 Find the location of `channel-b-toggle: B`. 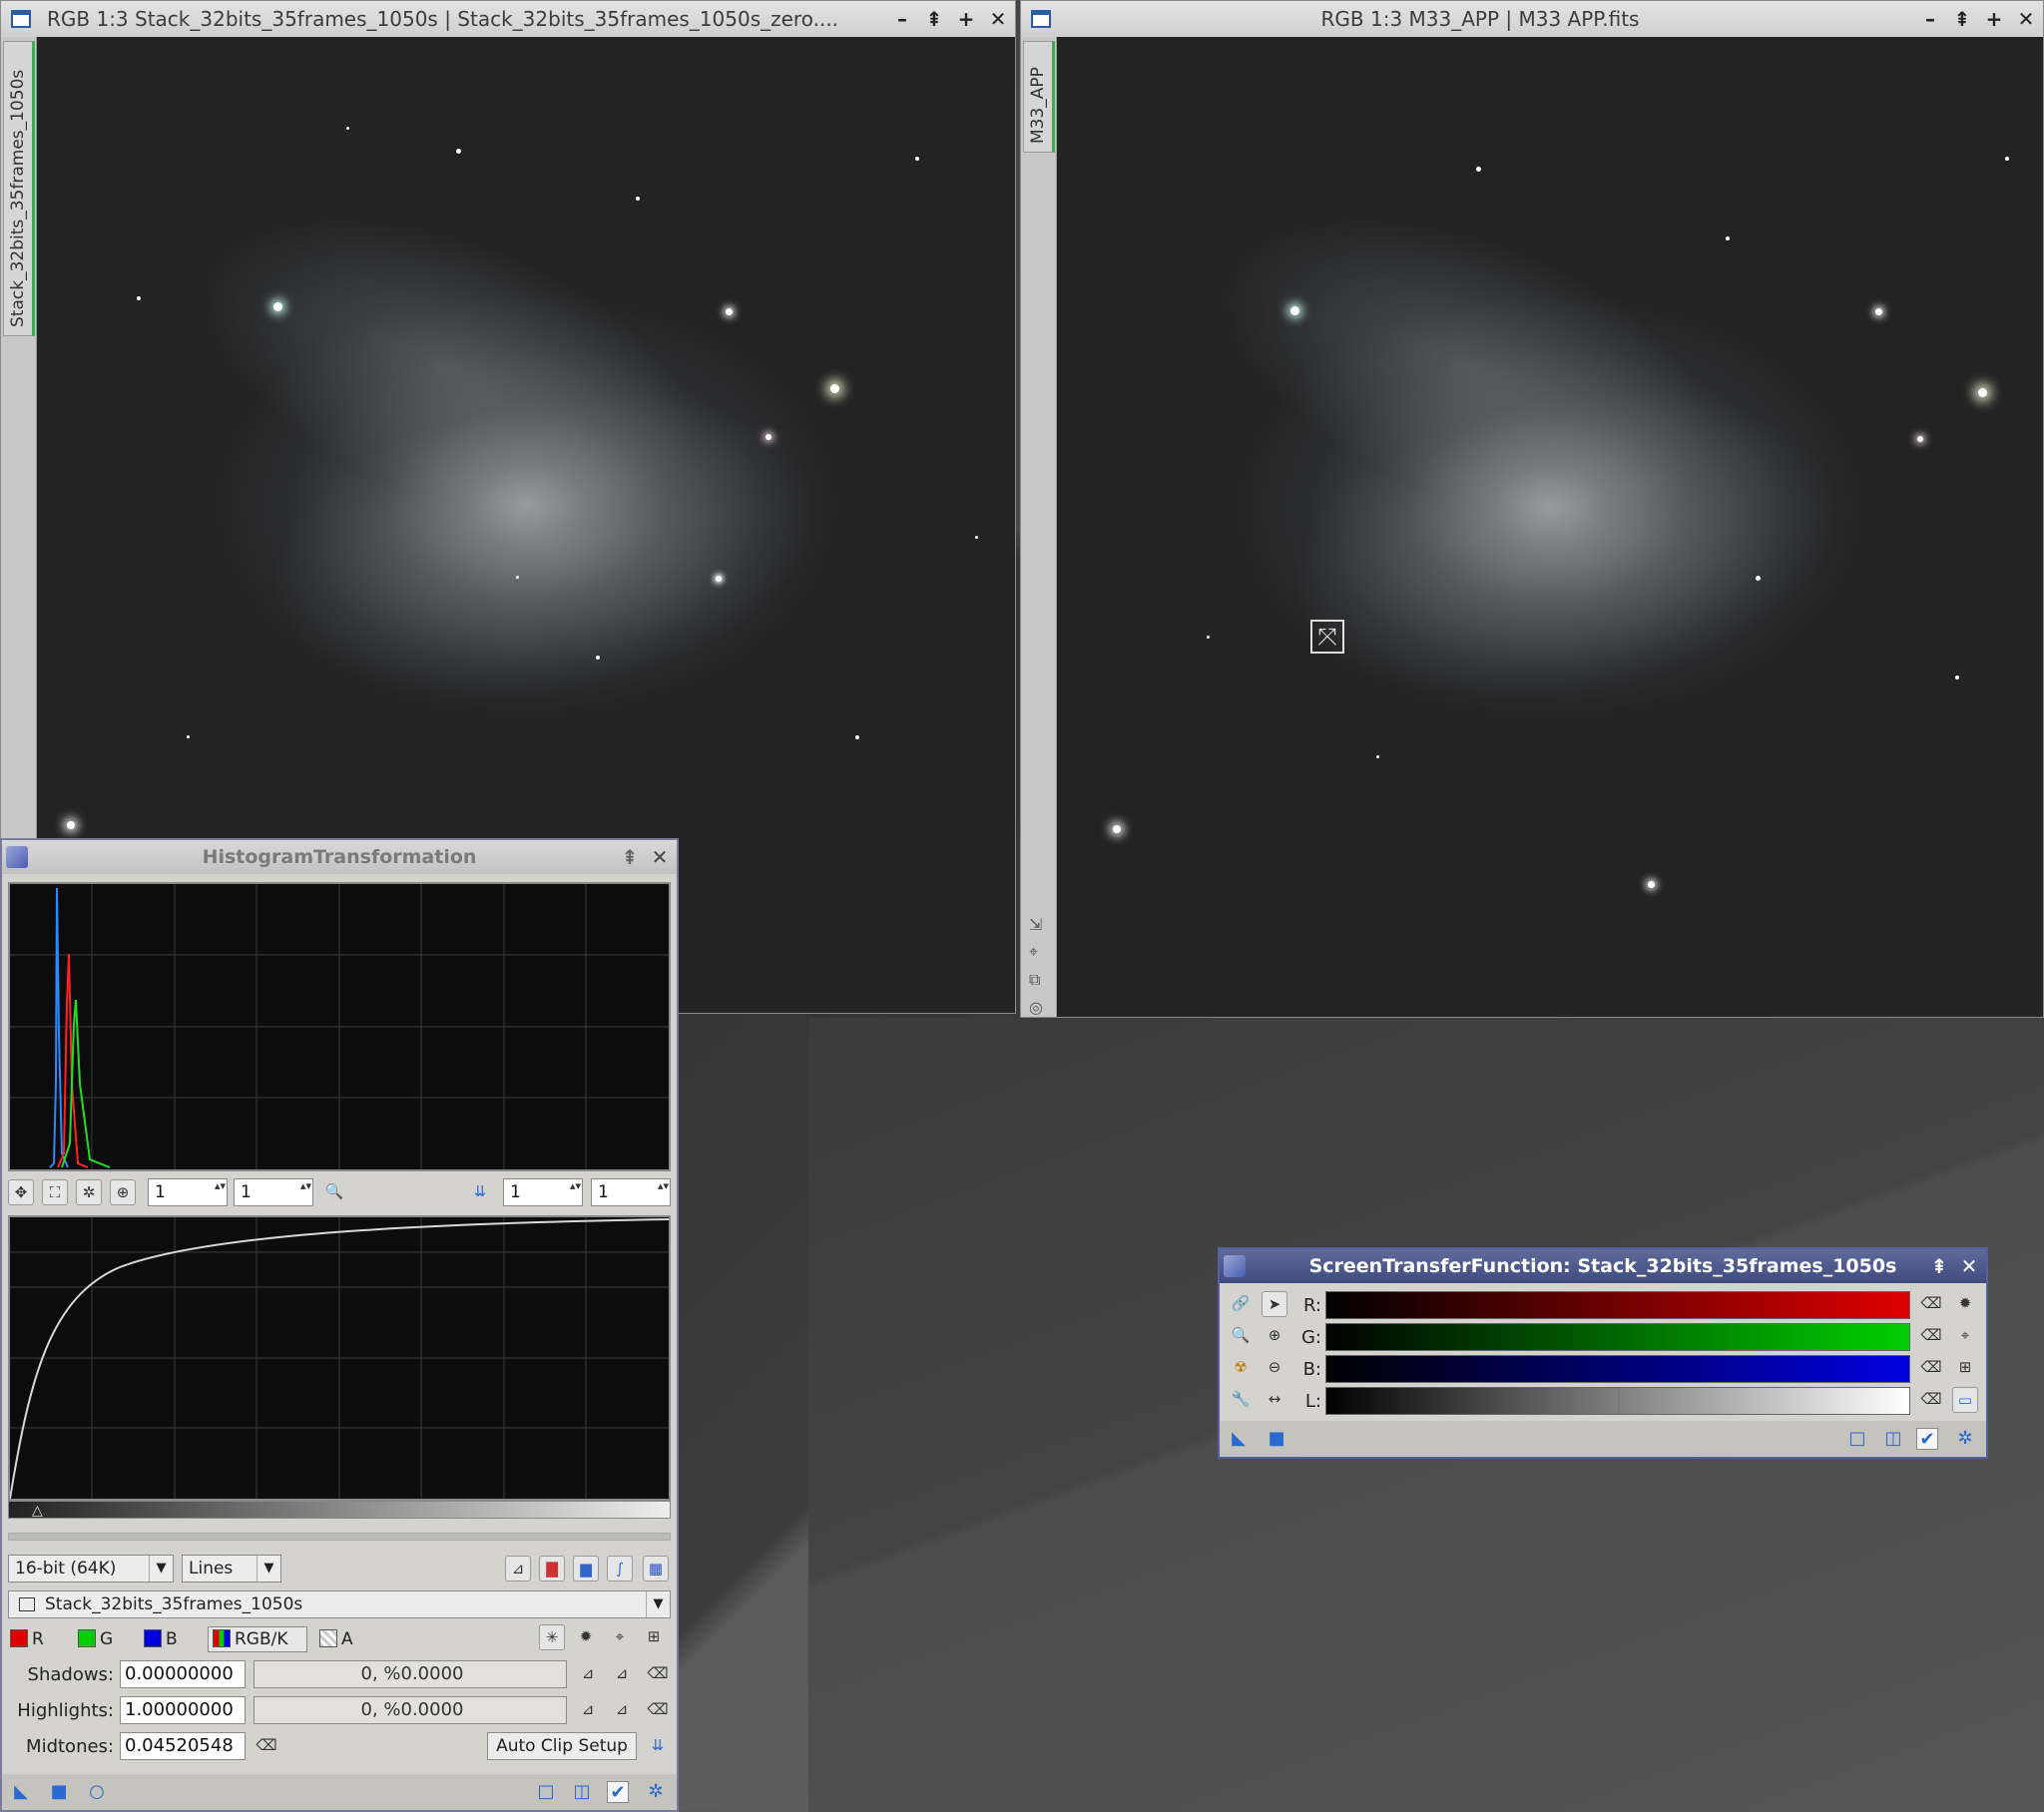

channel-b-toggle: B is located at coordinates (161, 1639).